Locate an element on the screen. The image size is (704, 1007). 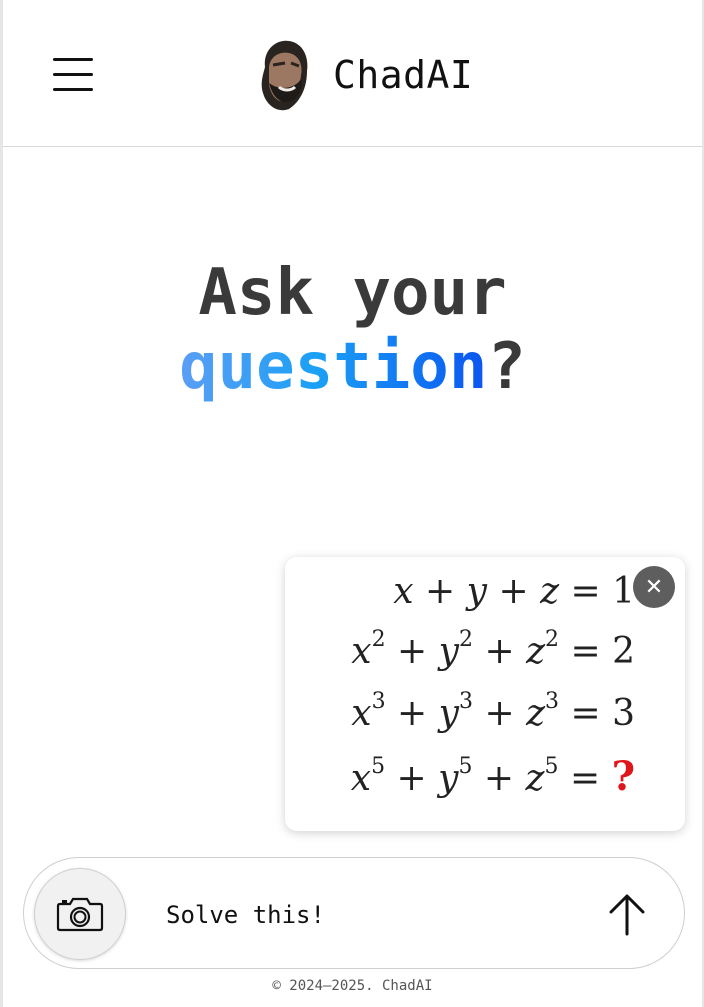
equation-line: x2 + y2 + z2 = 2 is located at coordinates (493, 649).